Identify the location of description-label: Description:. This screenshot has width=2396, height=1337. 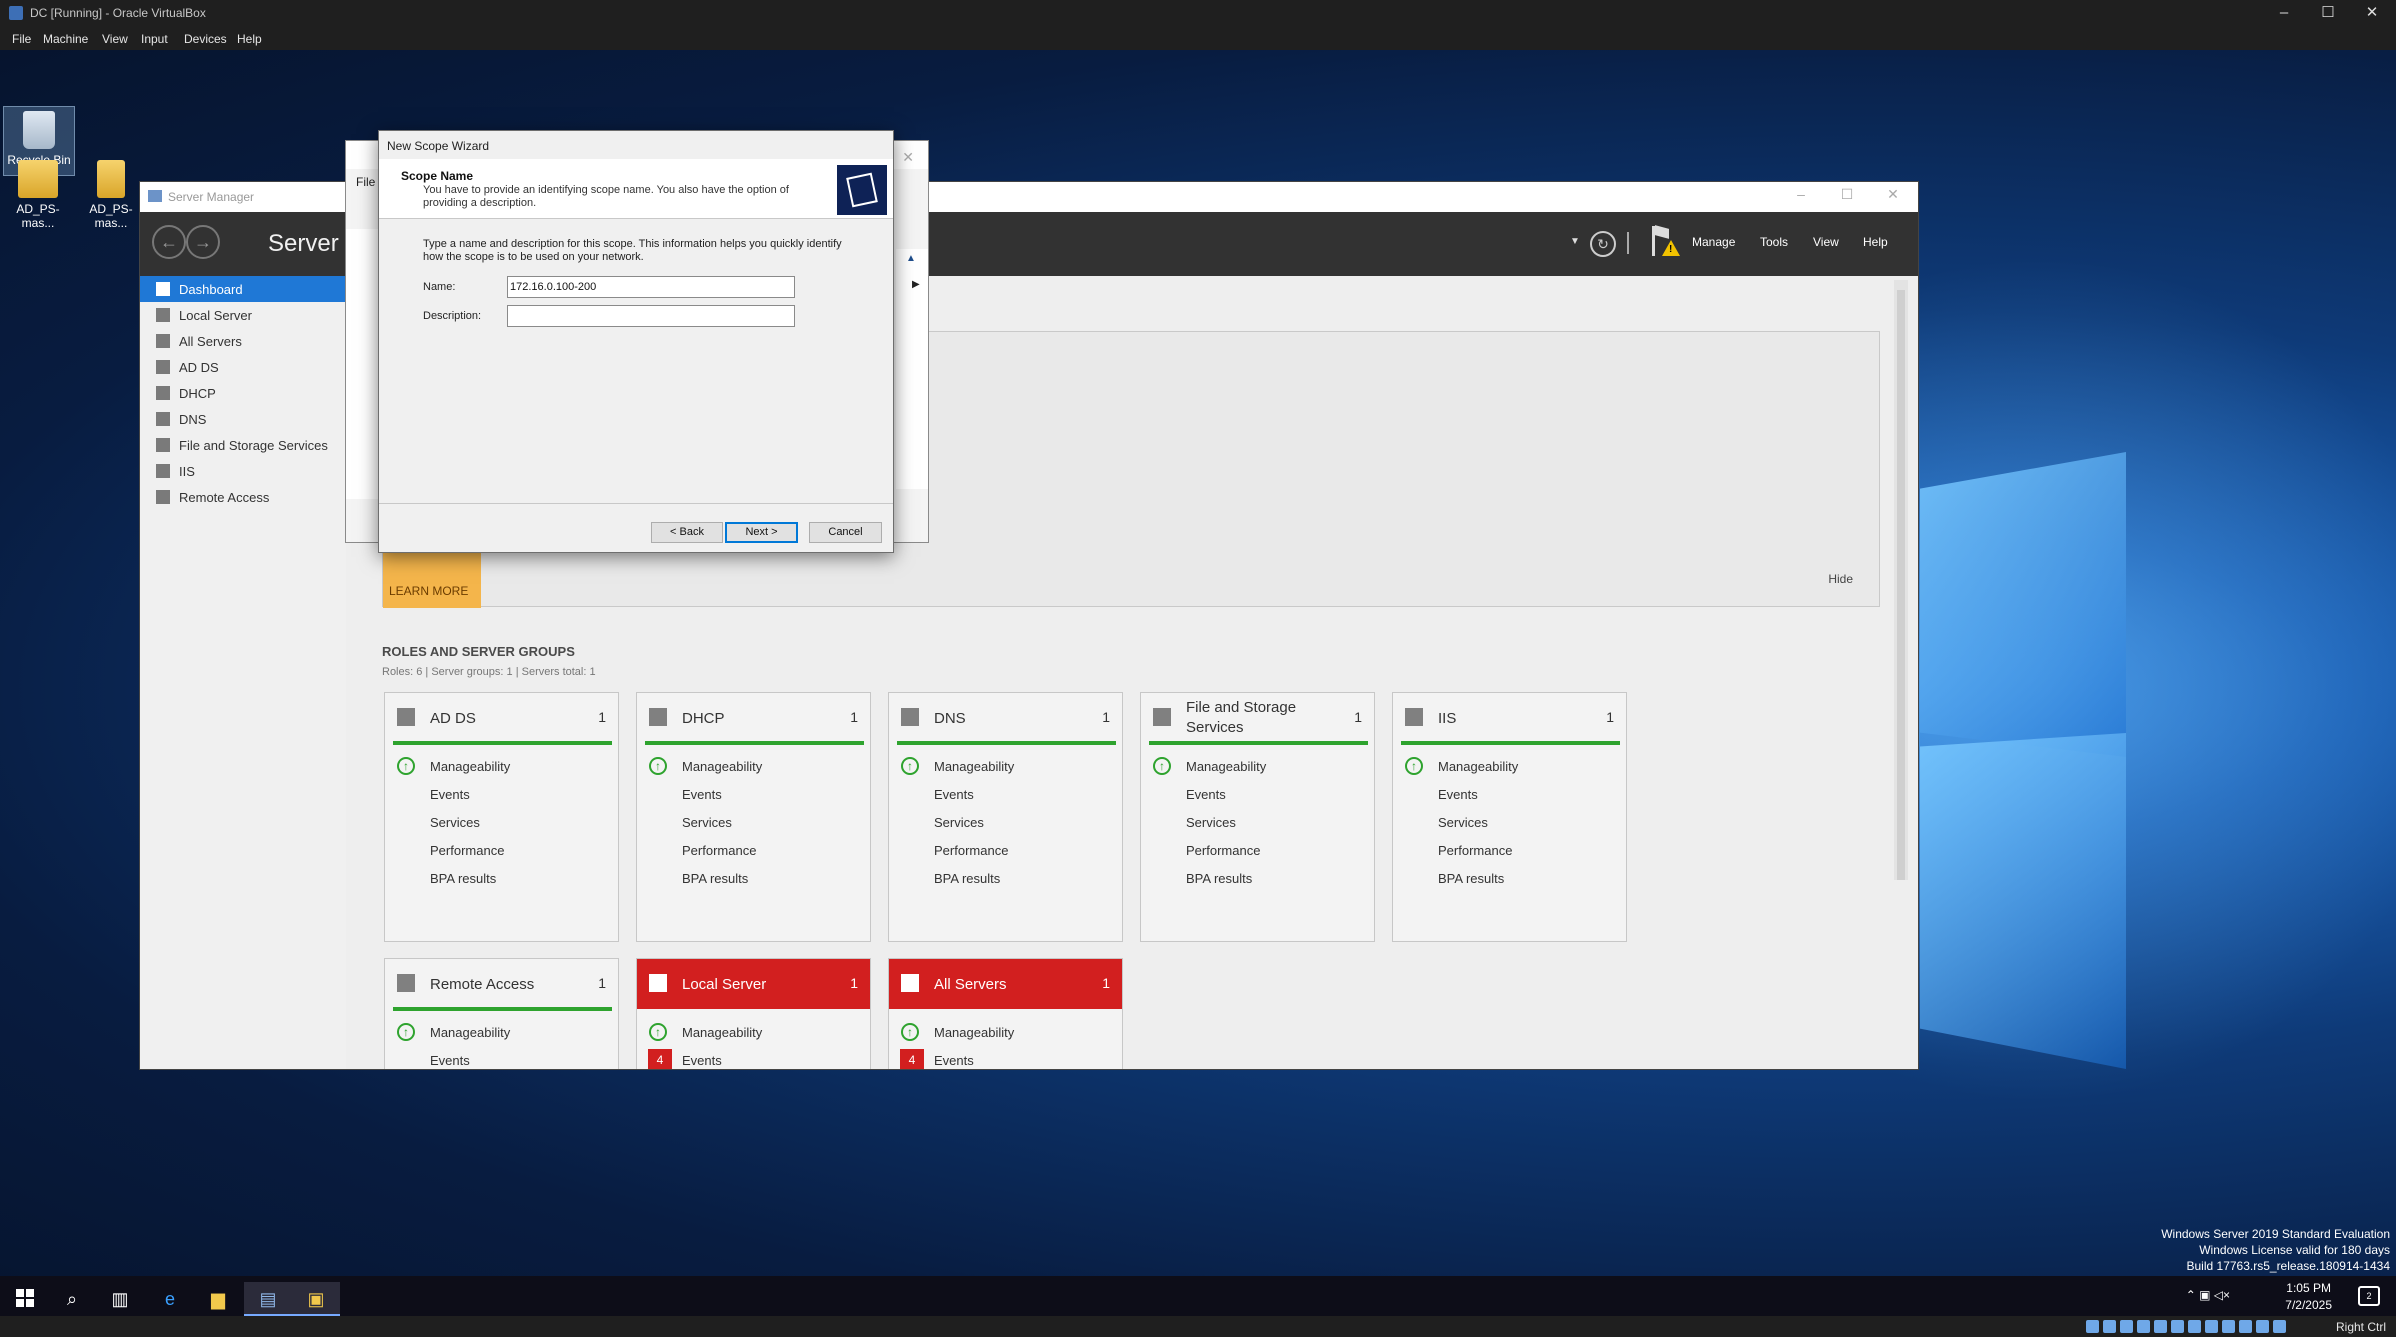
(452, 316).